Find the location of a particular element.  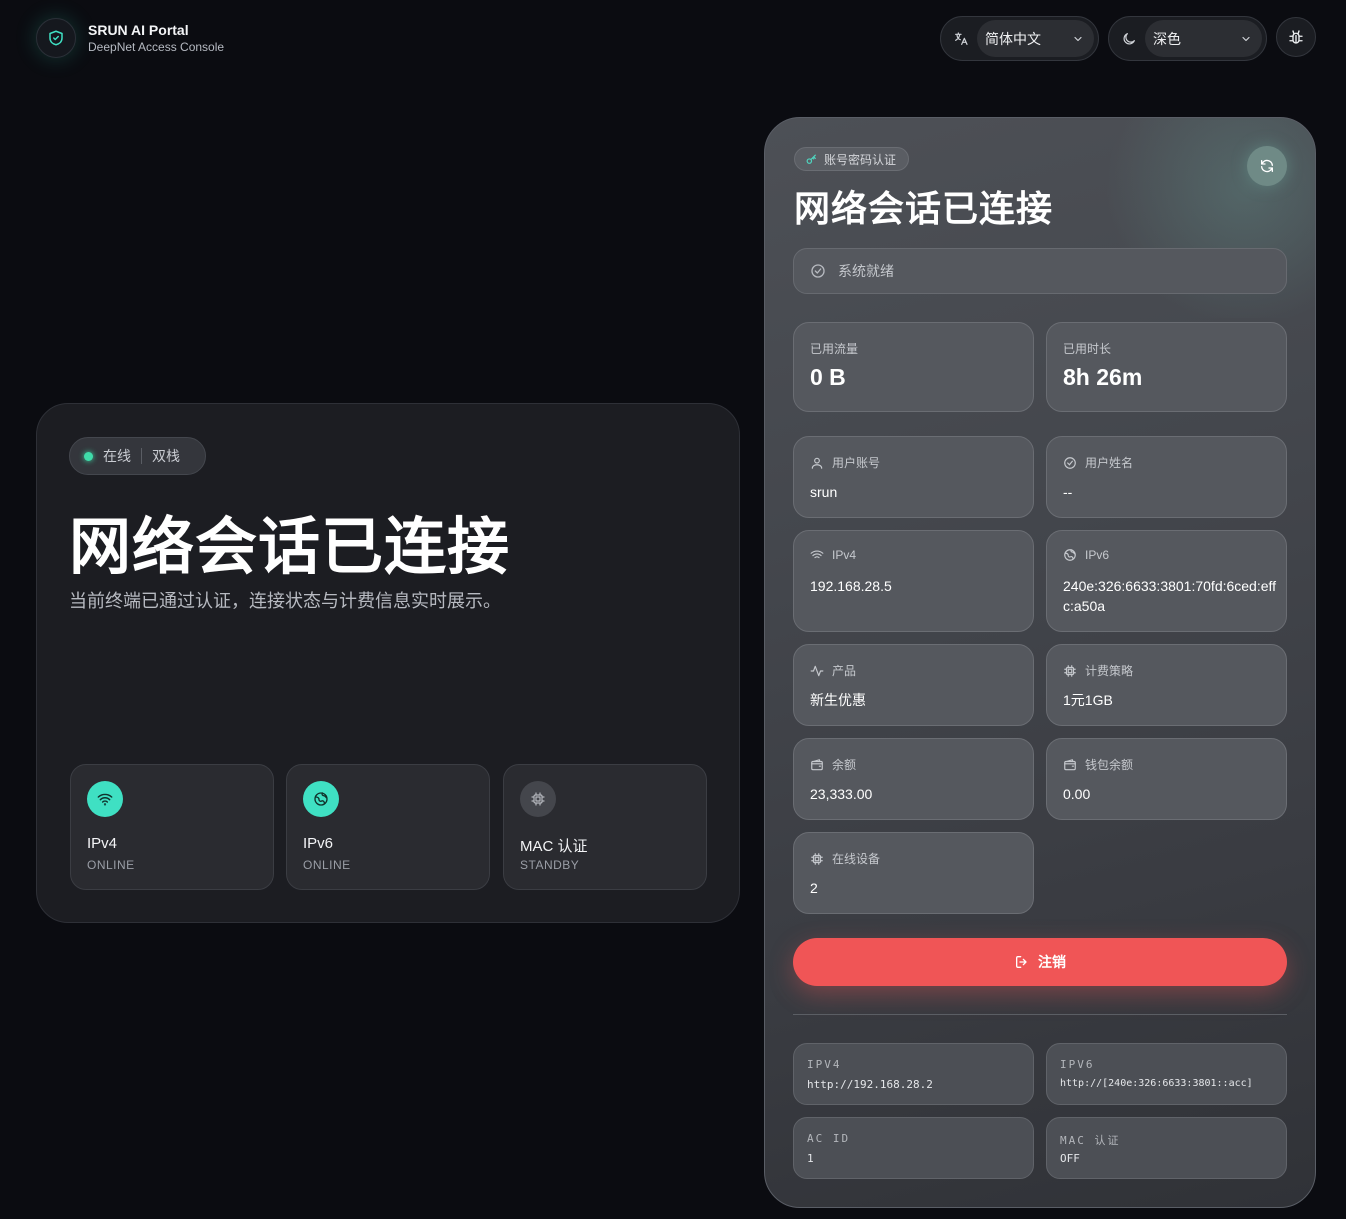

info-value: http://[240e:326:6633:3801::acc] is located at coordinates (1156, 1083).